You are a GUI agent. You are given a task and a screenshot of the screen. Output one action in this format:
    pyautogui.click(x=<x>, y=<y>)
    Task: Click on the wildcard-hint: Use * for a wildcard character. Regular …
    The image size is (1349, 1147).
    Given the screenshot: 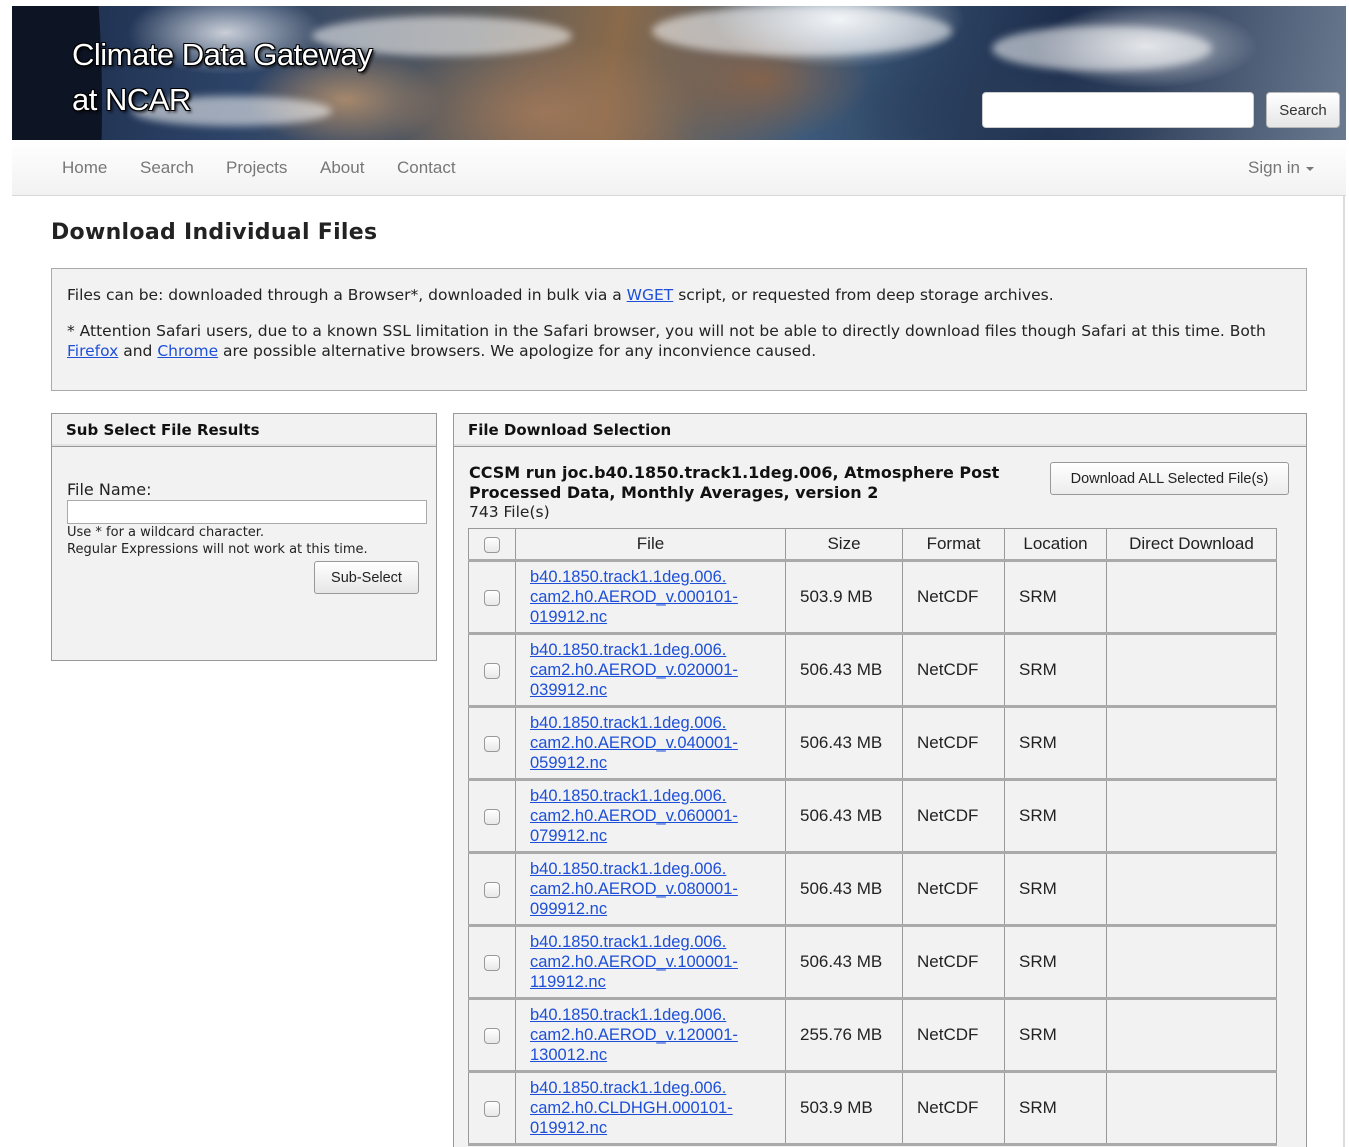 What is the action you would take?
    pyautogui.click(x=217, y=541)
    